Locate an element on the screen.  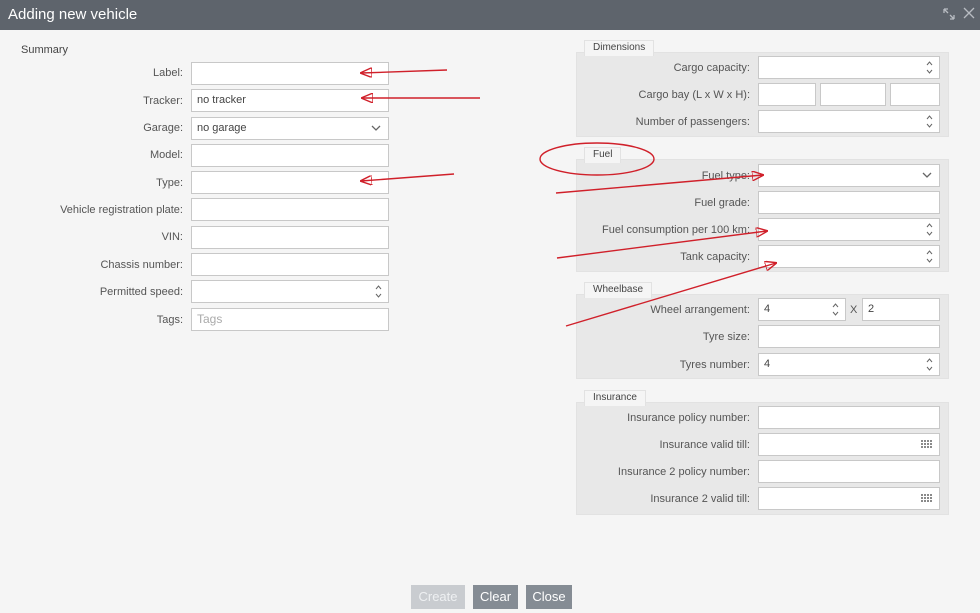
tyres-number-input: 4 is located at coordinates (849, 364).